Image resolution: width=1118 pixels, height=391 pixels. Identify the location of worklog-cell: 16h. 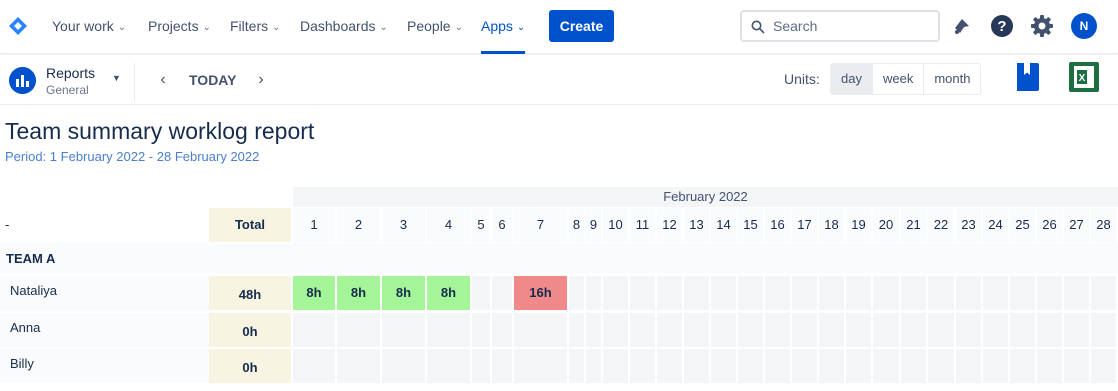
(540, 293).